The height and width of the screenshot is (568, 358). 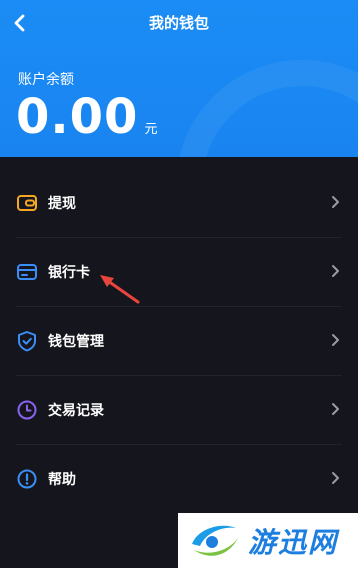 I want to click on menu-item-label: 银行卡, so click(x=69, y=272).